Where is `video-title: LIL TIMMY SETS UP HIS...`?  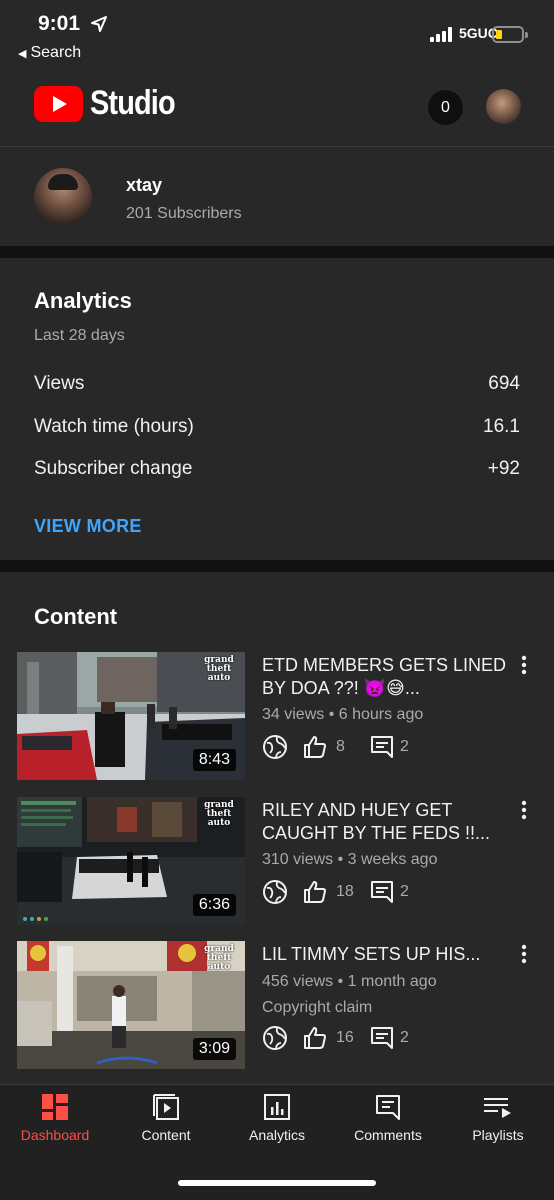 video-title: LIL TIMMY SETS UP HIS... is located at coordinates (386, 954).